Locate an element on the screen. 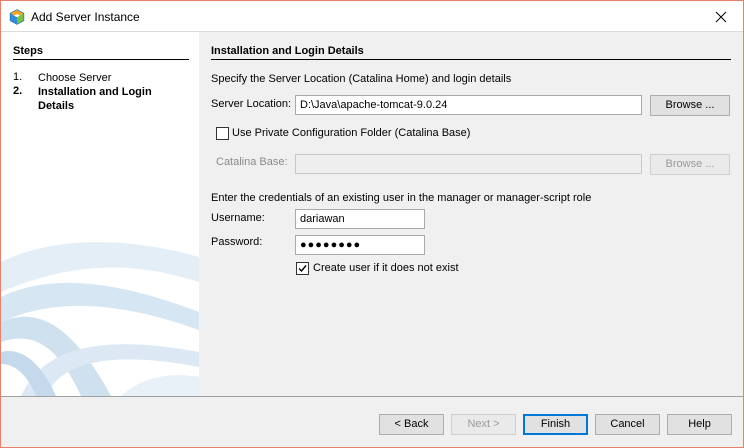 The height and width of the screenshot is (448, 744). username-label: Username: is located at coordinates (238, 218).